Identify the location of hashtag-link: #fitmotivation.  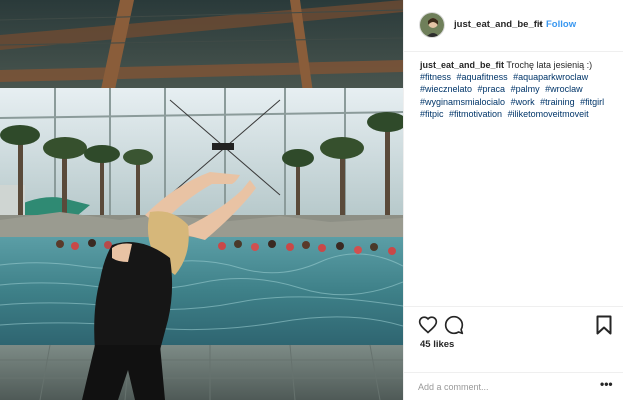
(475, 114).